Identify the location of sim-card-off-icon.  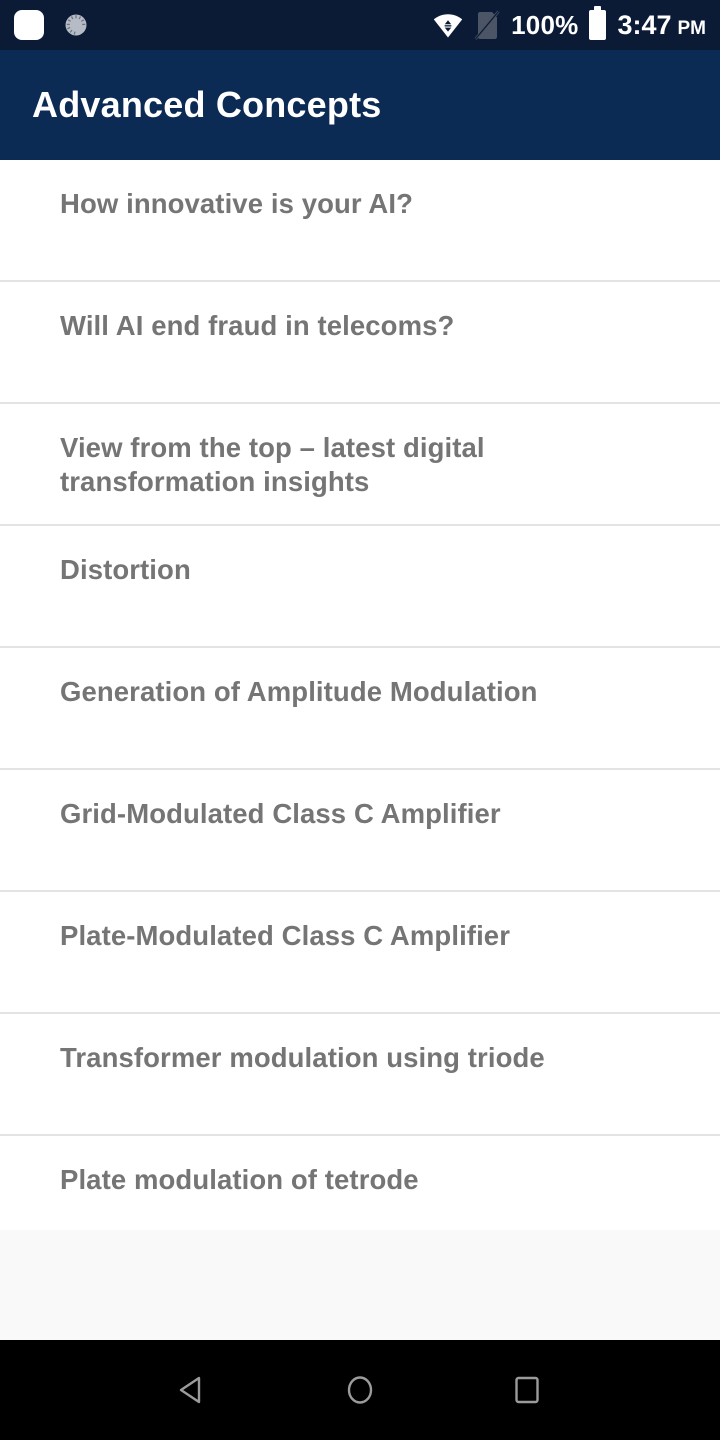
(487, 25).